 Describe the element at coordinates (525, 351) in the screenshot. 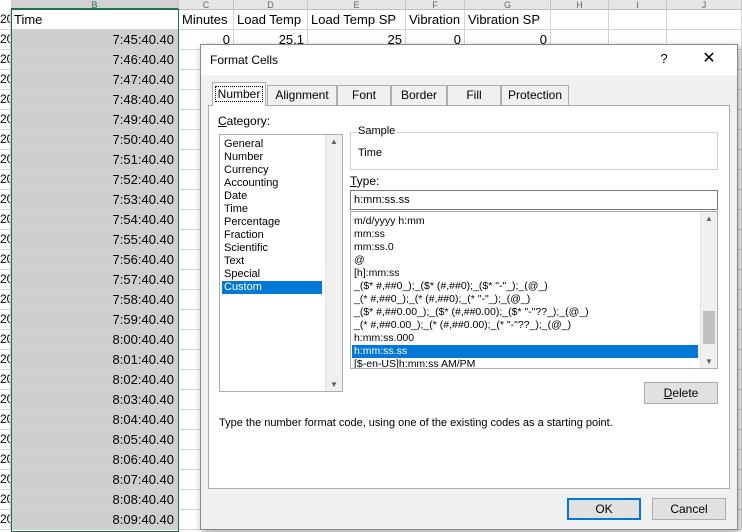

I see `type-format-item: h:mm:ss.ss` at that location.